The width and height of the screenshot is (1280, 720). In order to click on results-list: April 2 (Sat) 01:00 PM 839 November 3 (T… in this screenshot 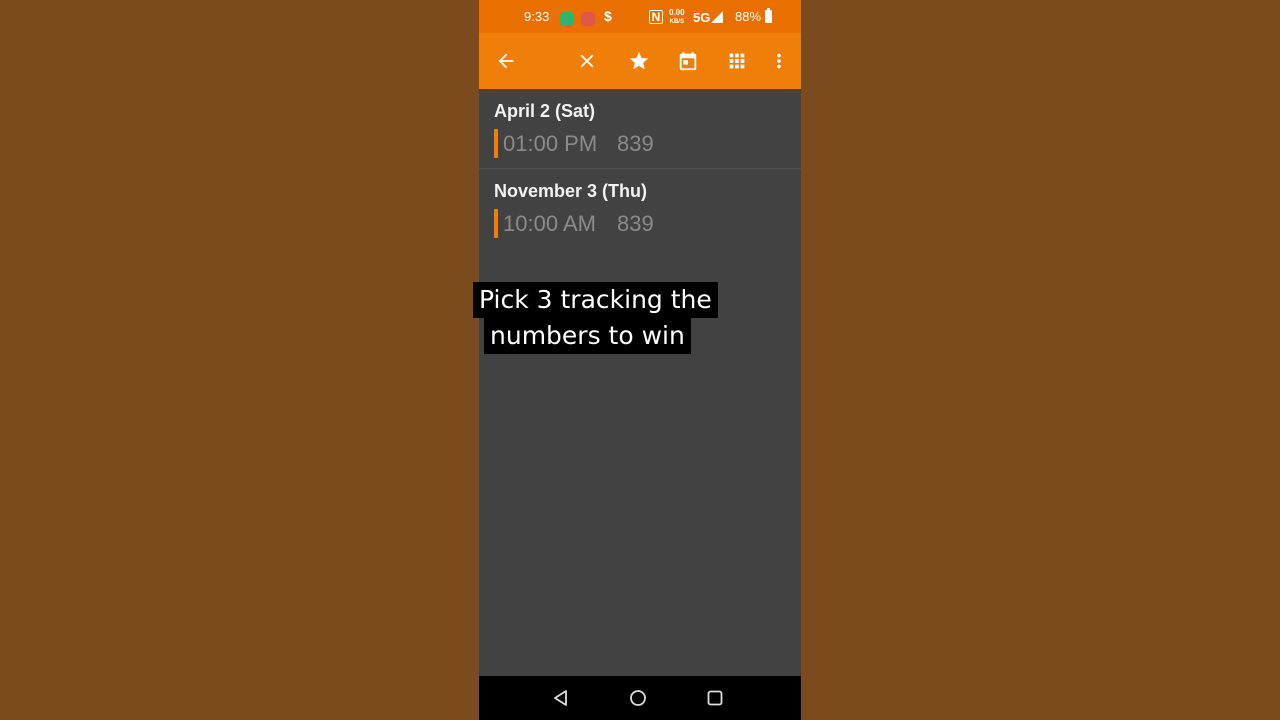, I will do `click(640, 168)`.